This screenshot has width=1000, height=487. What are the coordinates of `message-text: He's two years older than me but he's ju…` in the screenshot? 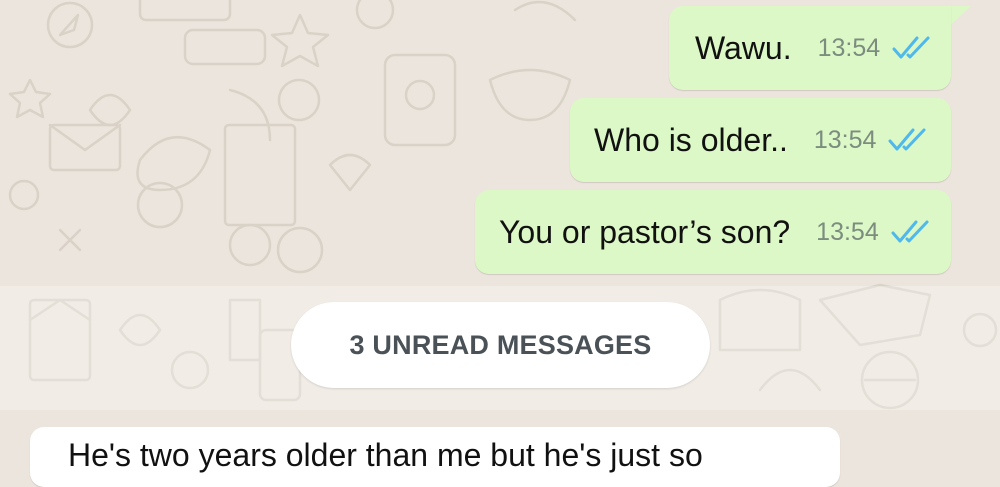 It's located at (385, 455).